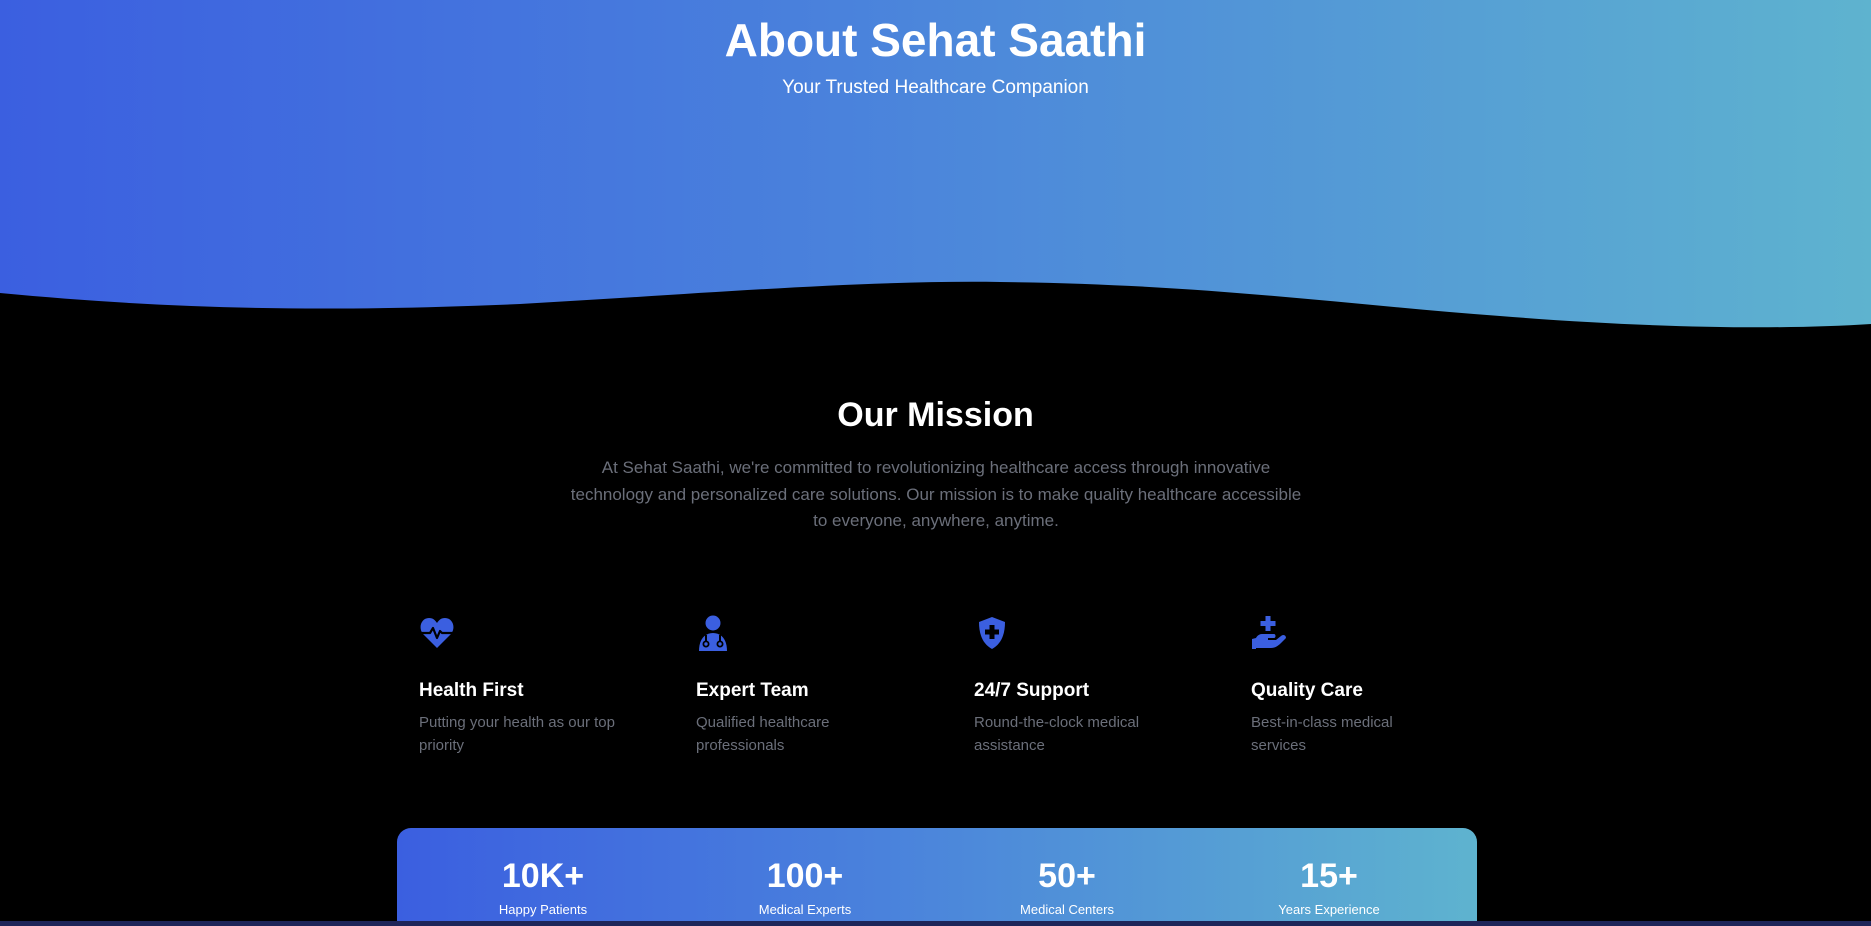  Describe the element at coordinates (1269, 632) in the screenshot. I see `hand-medical-icon` at that location.